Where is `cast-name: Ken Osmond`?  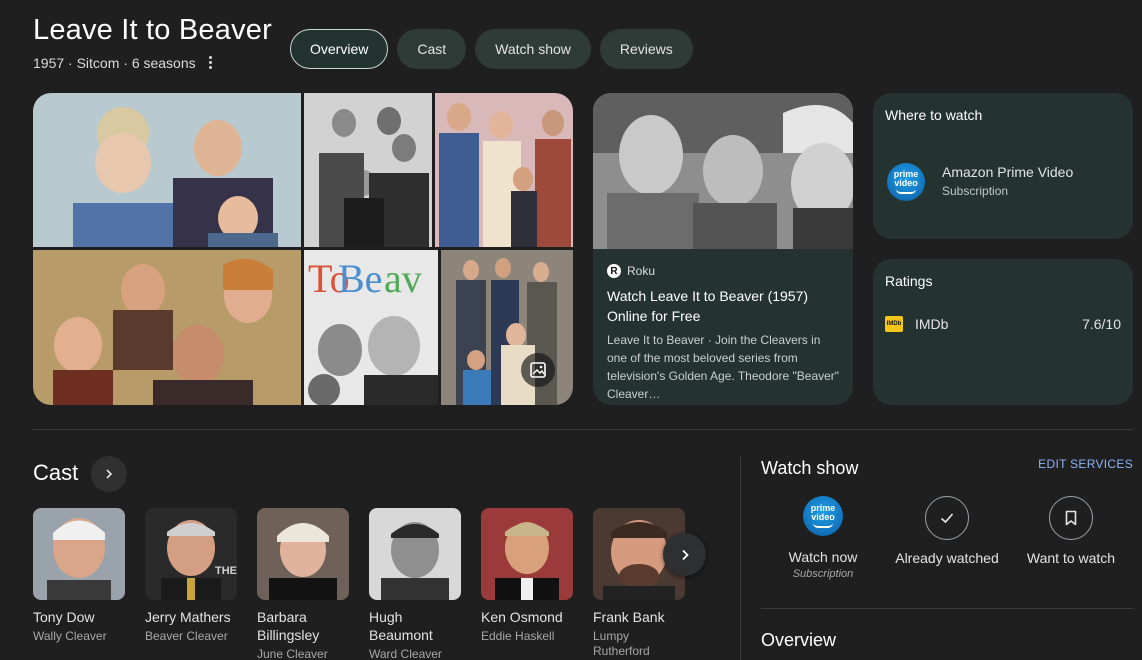 cast-name: Ken Osmond is located at coordinates (522, 617).